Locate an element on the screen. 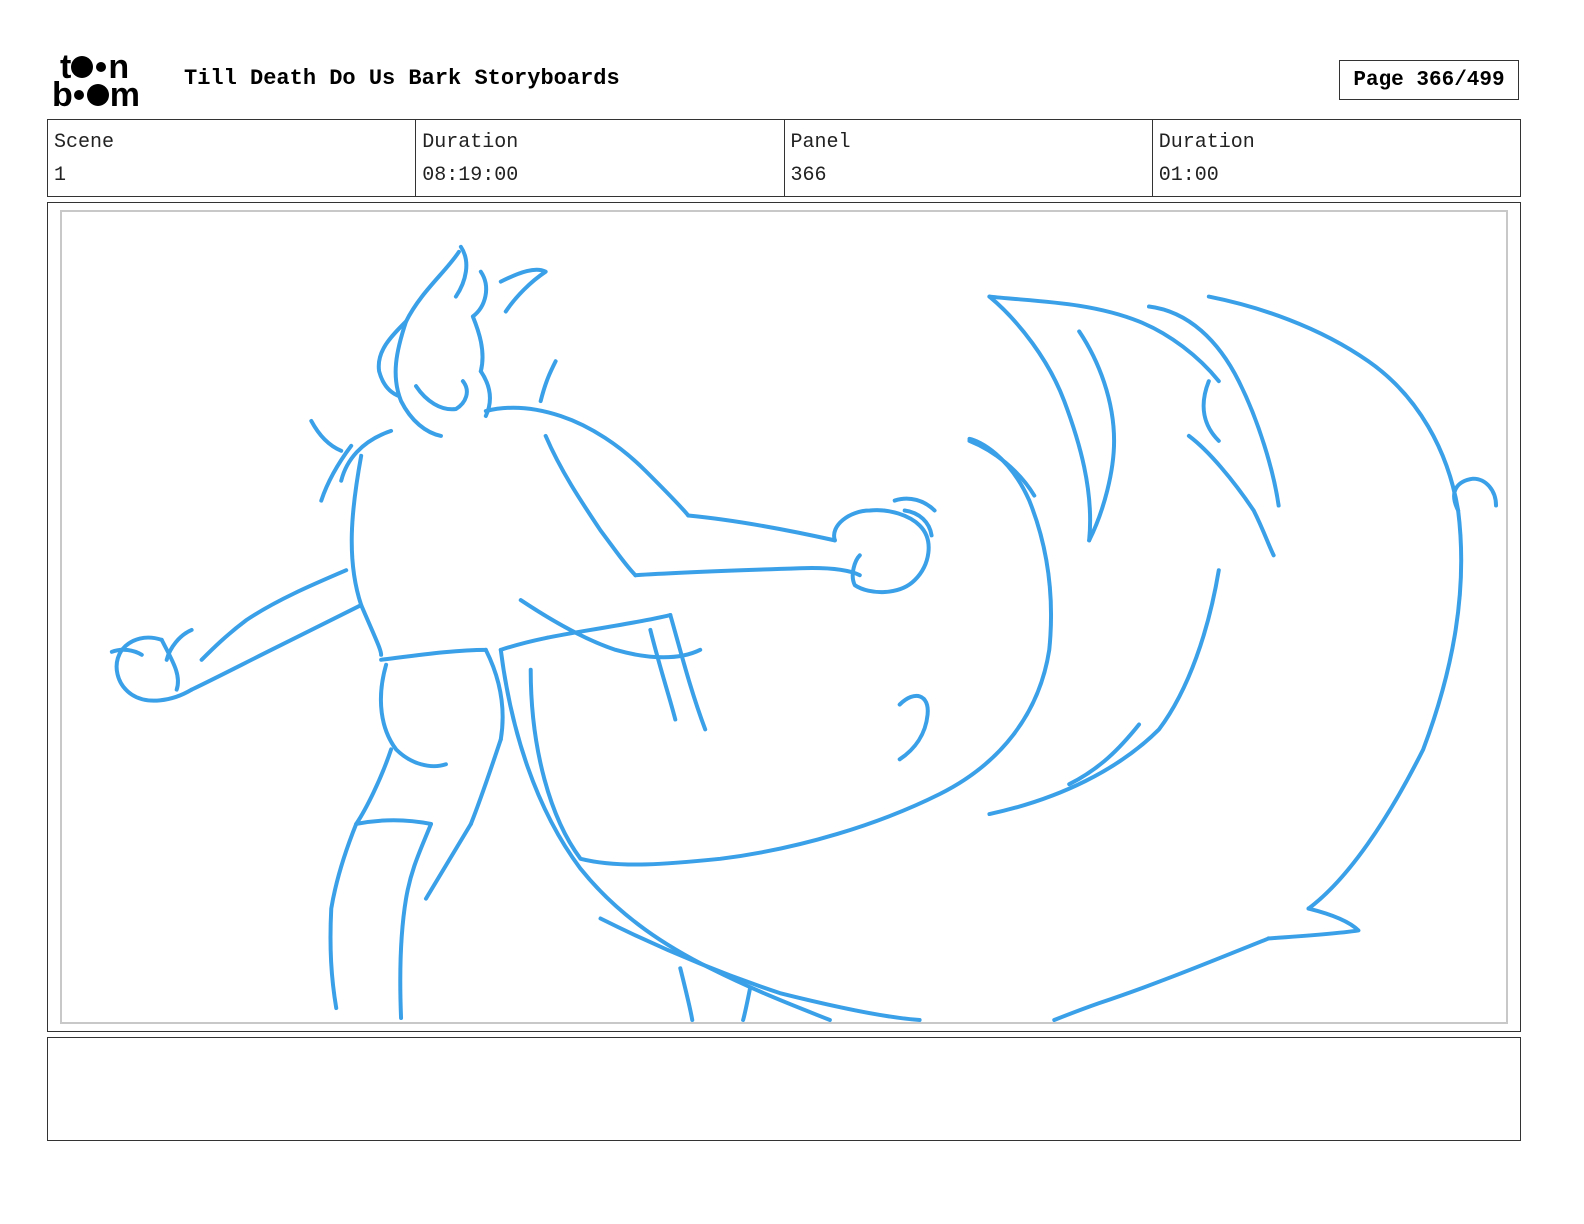  logo-letter-m: m is located at coordinates (124, 95).